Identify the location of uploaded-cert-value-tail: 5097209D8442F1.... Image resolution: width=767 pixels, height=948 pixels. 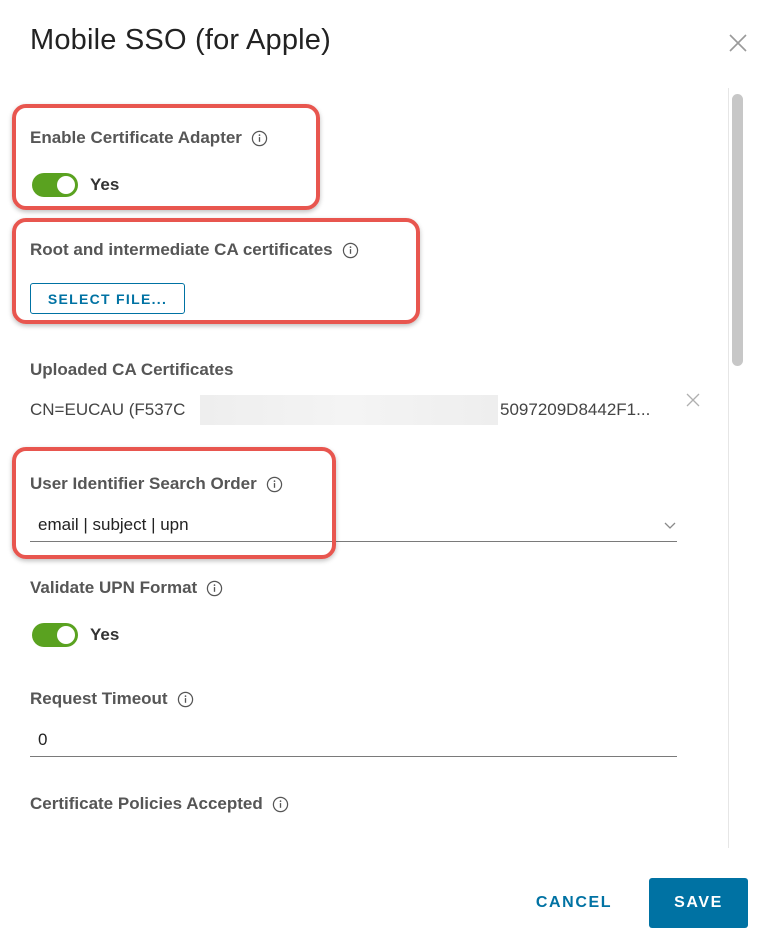
(575, 409).